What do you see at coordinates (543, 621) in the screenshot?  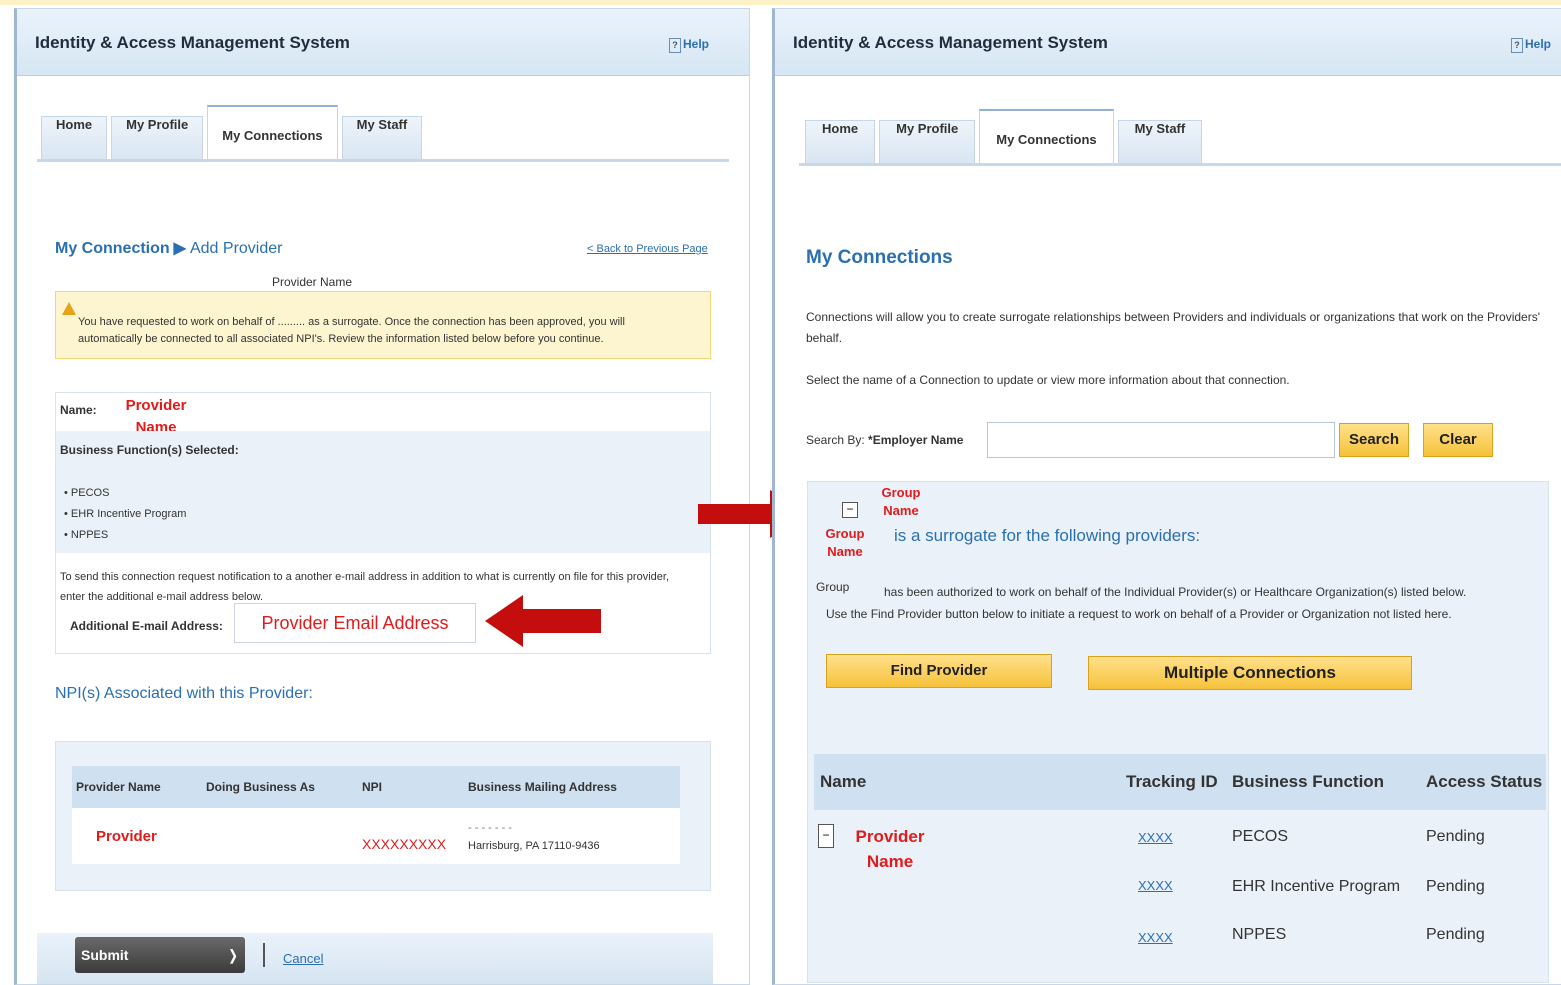 I see `arrow-left-icon` at bounding box center [543, 621].